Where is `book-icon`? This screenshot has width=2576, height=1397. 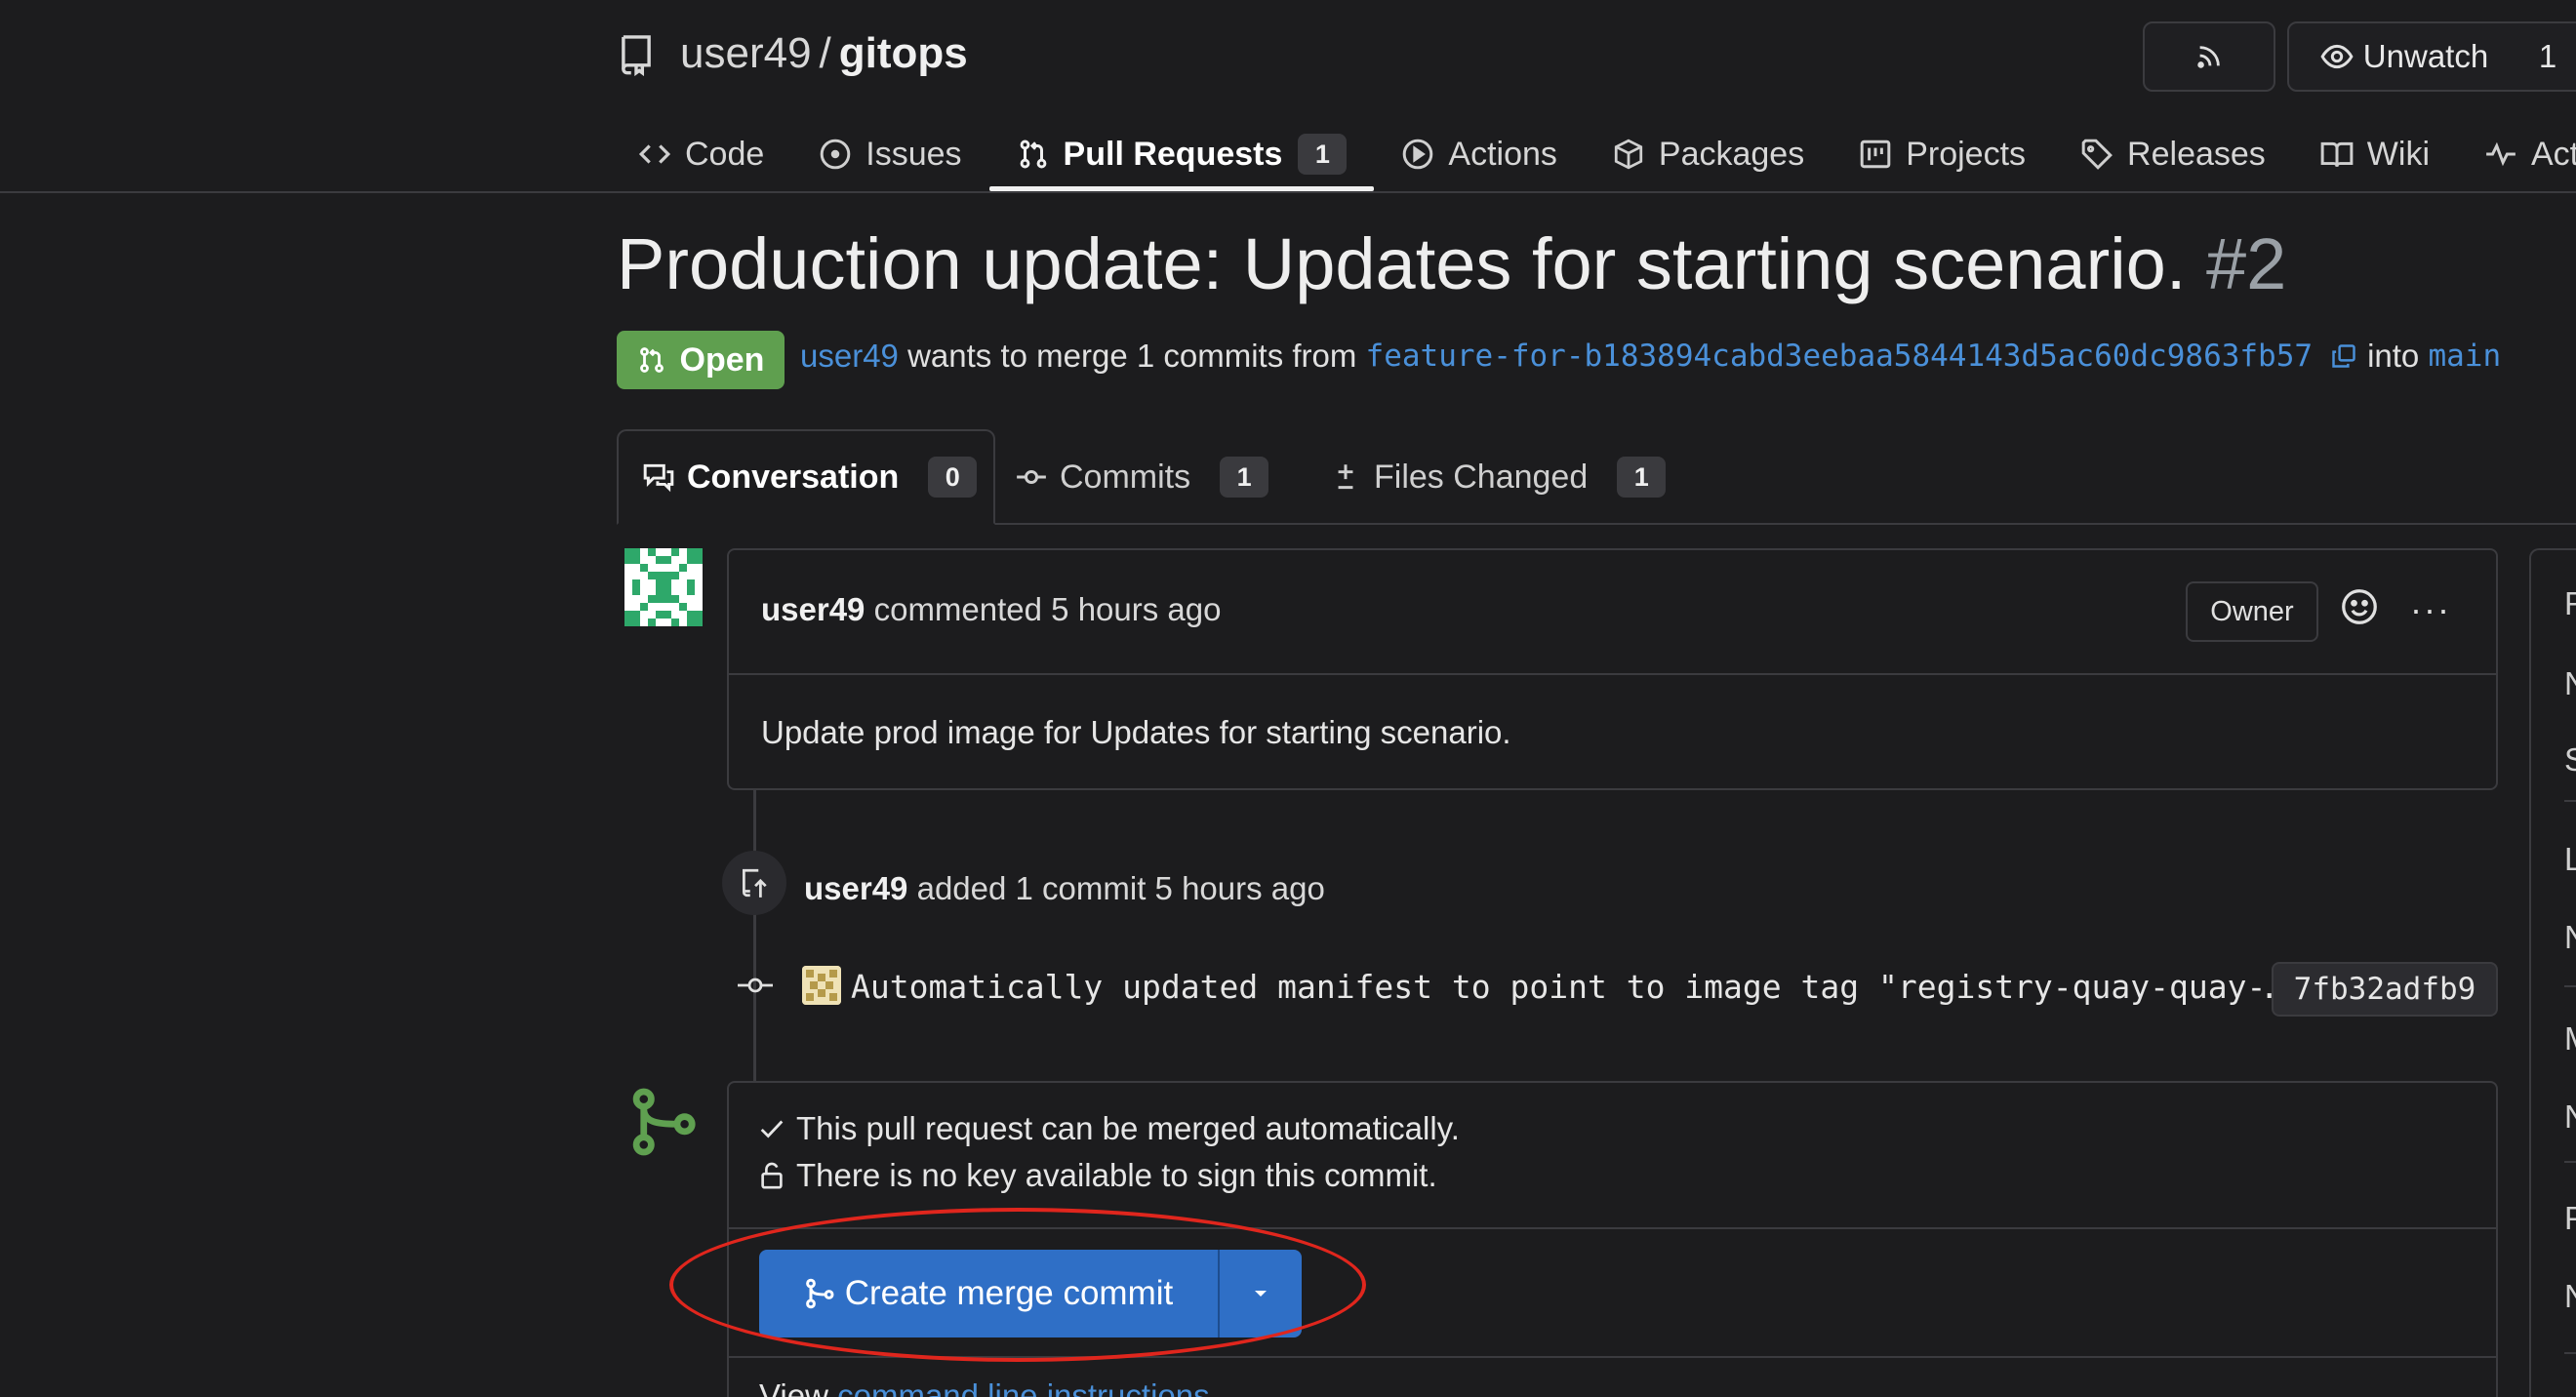 book-icon is located at coordinates (2337, 155).